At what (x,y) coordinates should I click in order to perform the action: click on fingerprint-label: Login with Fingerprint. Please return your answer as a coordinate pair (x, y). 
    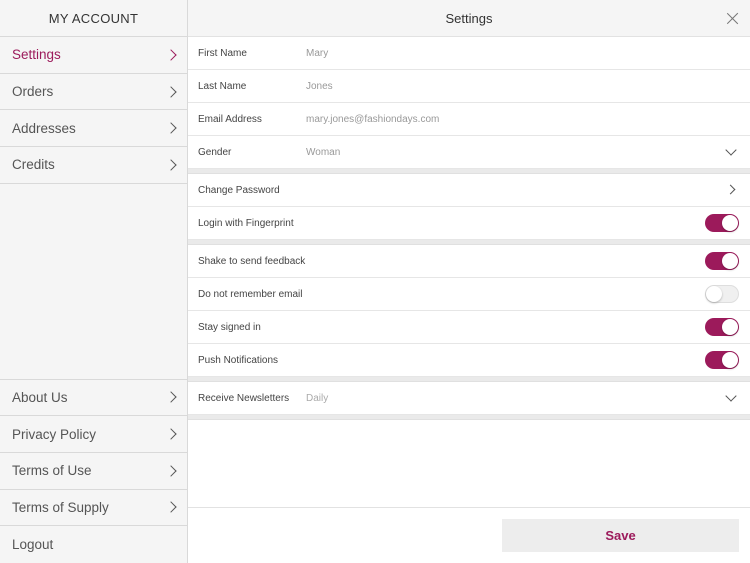
    Looking at the image, I should click on (246, 223).